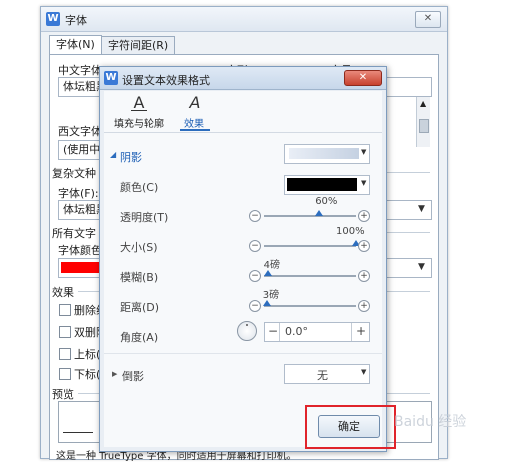 The height and width of the screenshot is (462, 510). Describe the element at coordinates (75, 45) in the screenshot. I see `tab-font: 字体(N)` at that location.